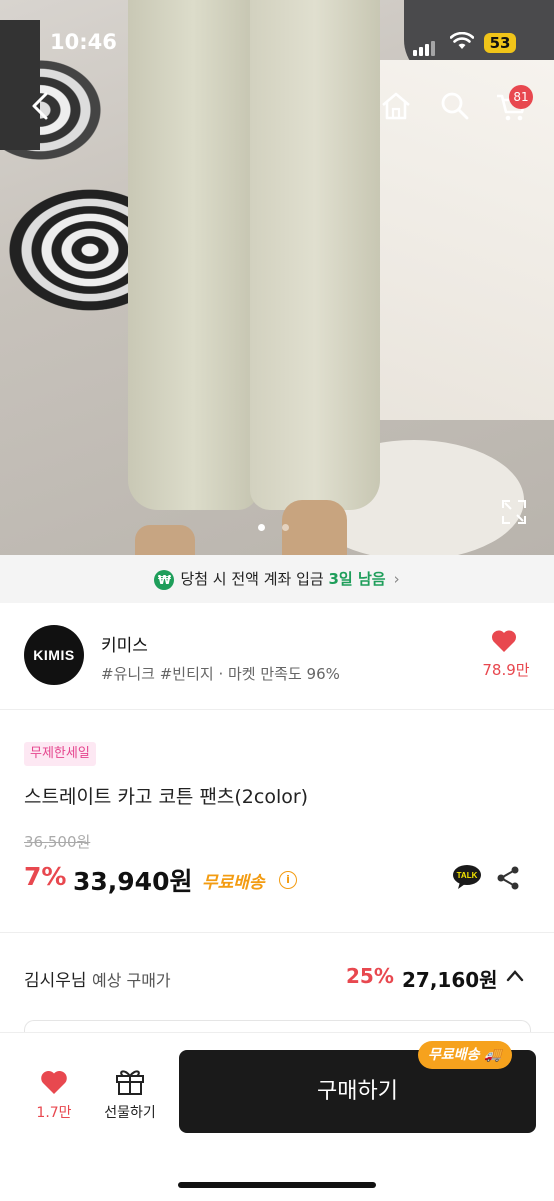 The width and height of the screenshot is (554, 1201). I want to click on kakaotalk-icon: TALK, so click(467, 877).